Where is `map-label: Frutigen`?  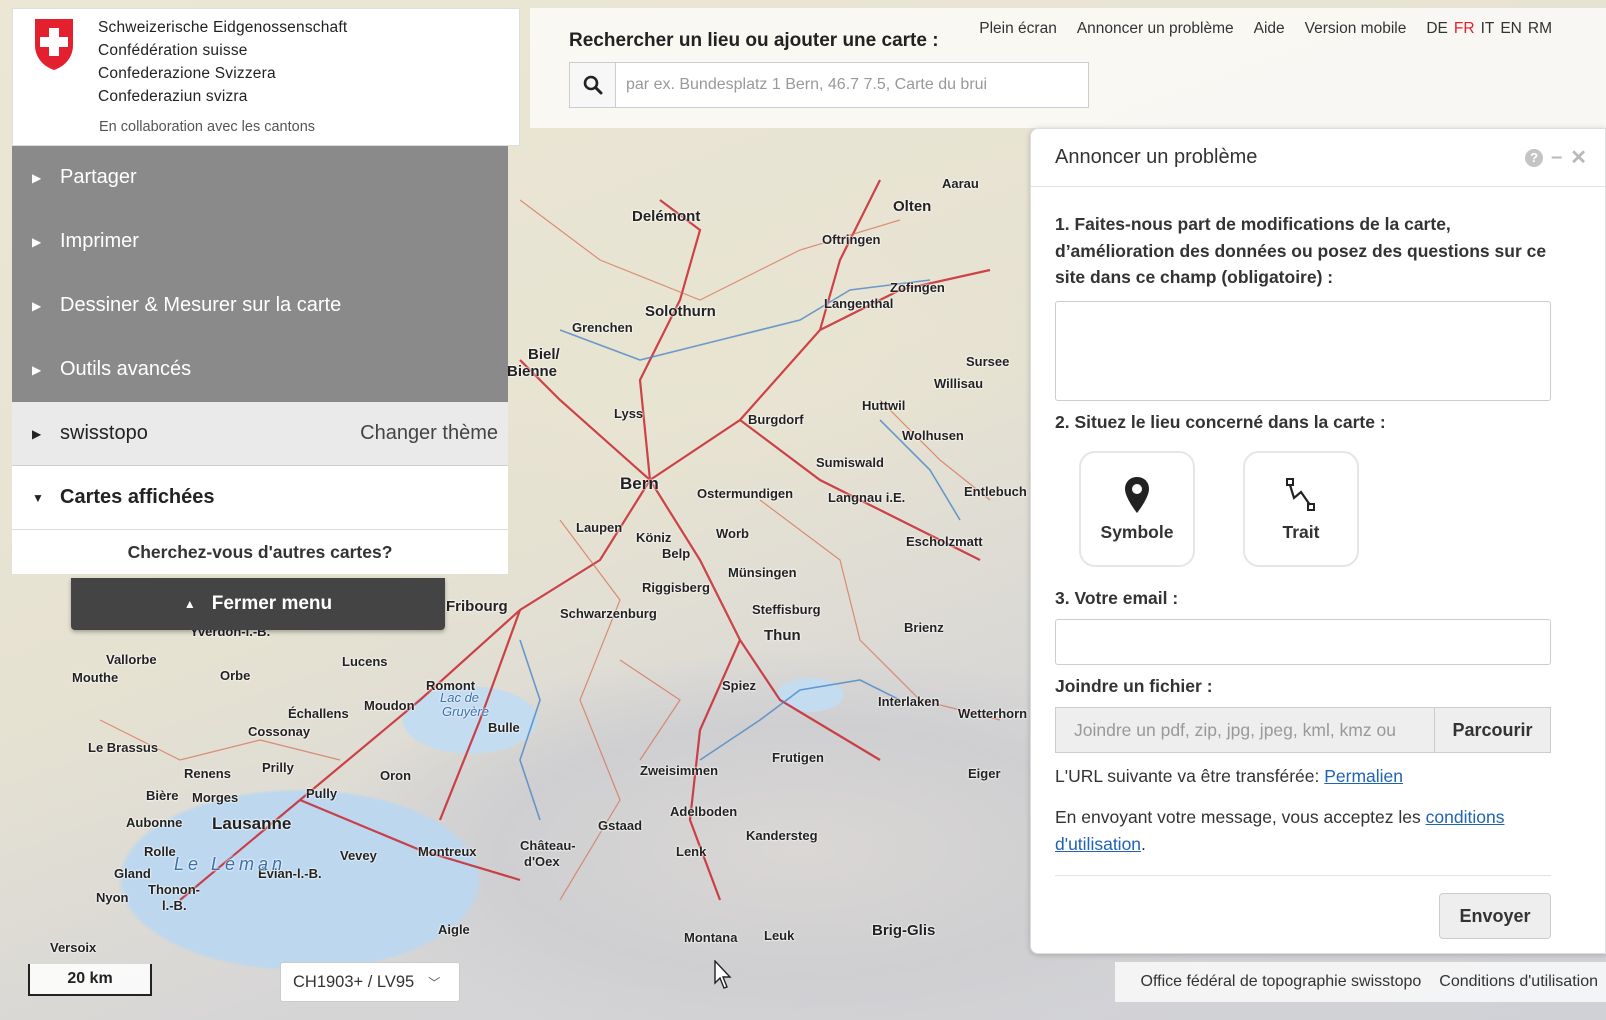
map-label: Frutigen is located at coordinates (798, 757).